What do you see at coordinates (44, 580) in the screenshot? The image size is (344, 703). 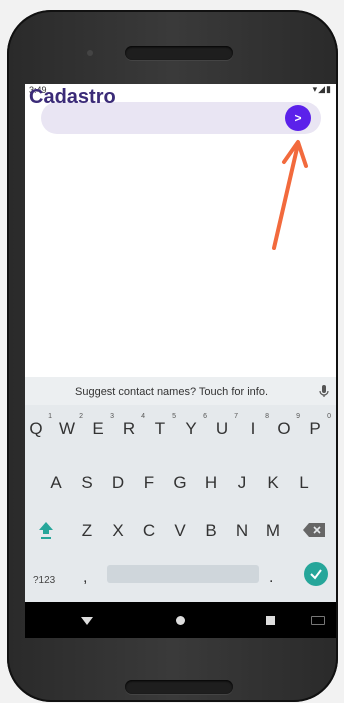 I see `symbols-key: ?123` at bounding box center [44, 580].